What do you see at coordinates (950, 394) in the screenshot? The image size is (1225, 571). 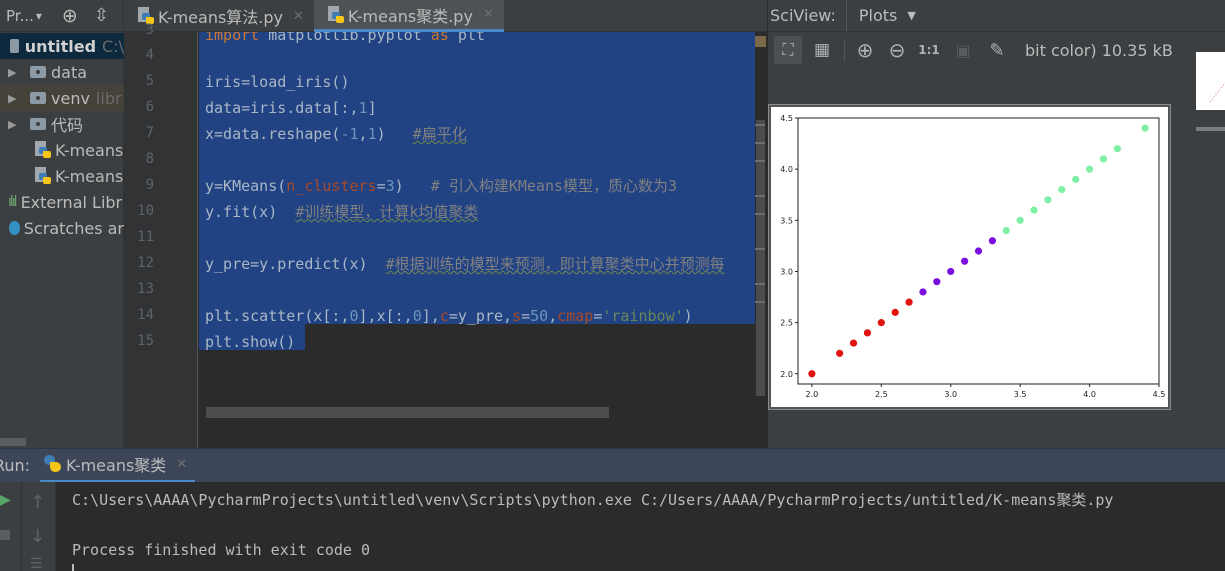 I see `x-tick-label: 3.0` at bounding box center [950, 394].